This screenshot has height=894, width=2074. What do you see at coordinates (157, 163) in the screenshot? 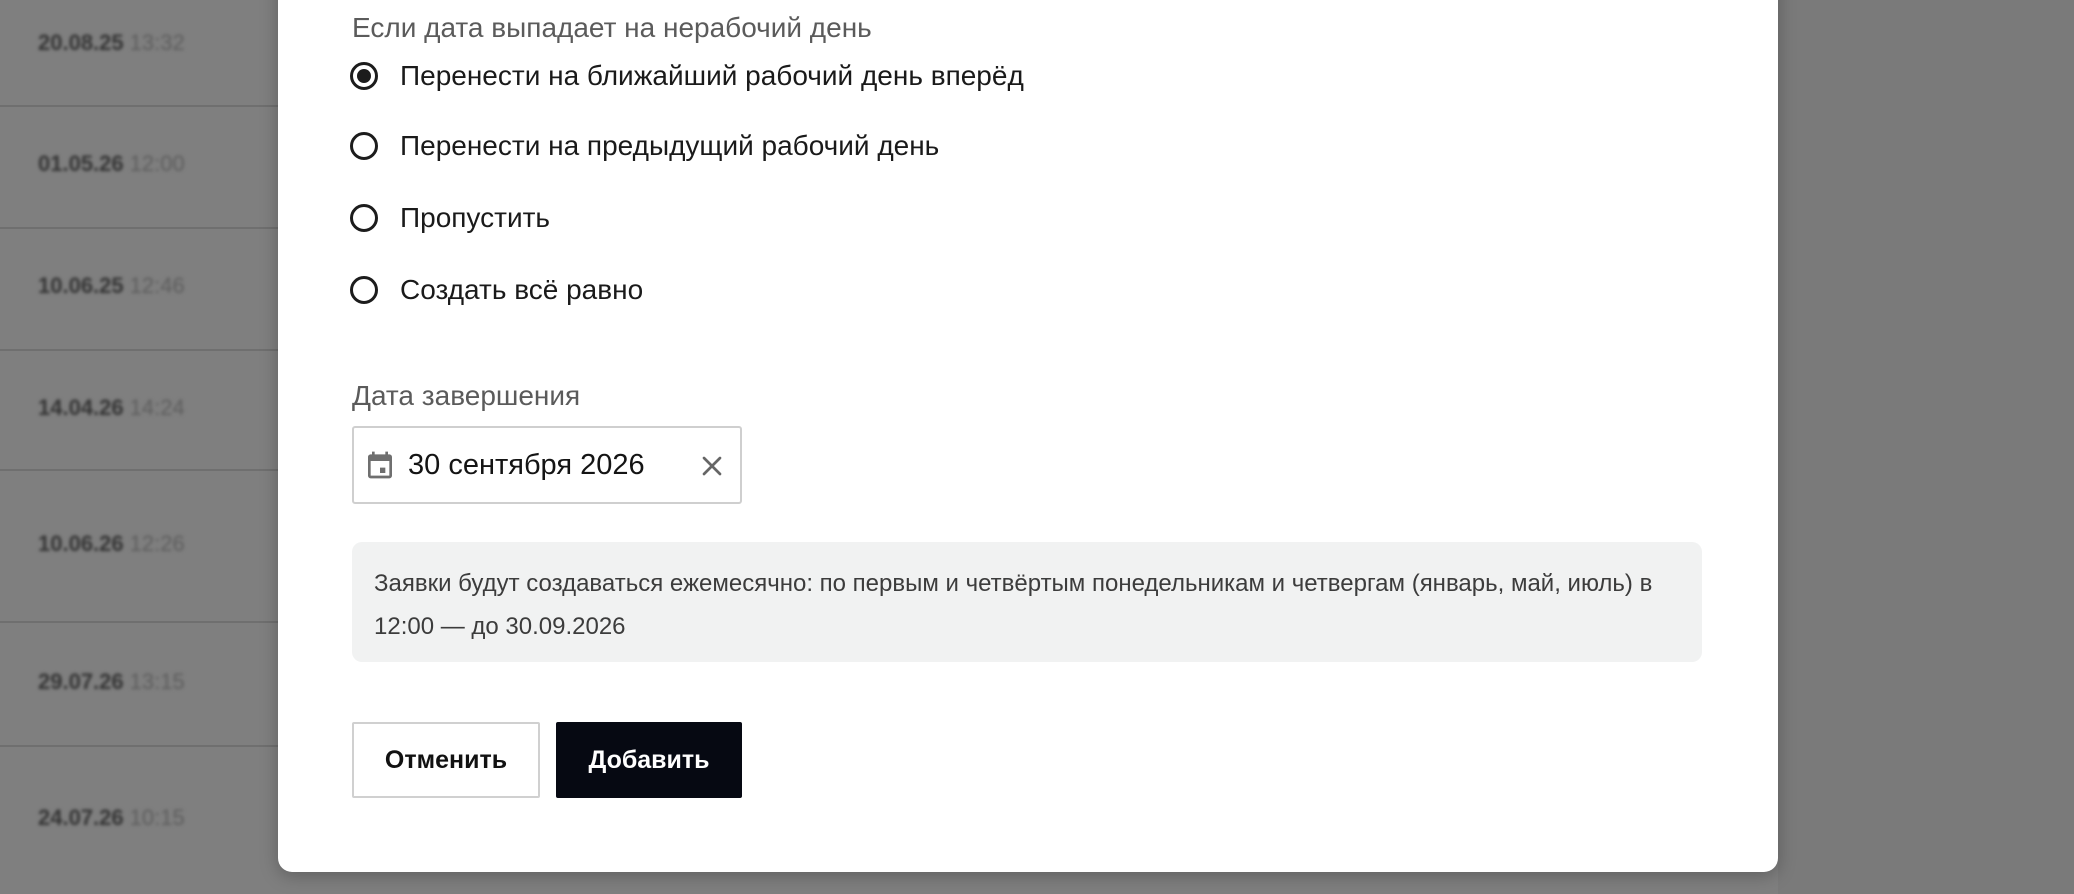
I see `time-text: 12:00` at bounding box center [157, 163].